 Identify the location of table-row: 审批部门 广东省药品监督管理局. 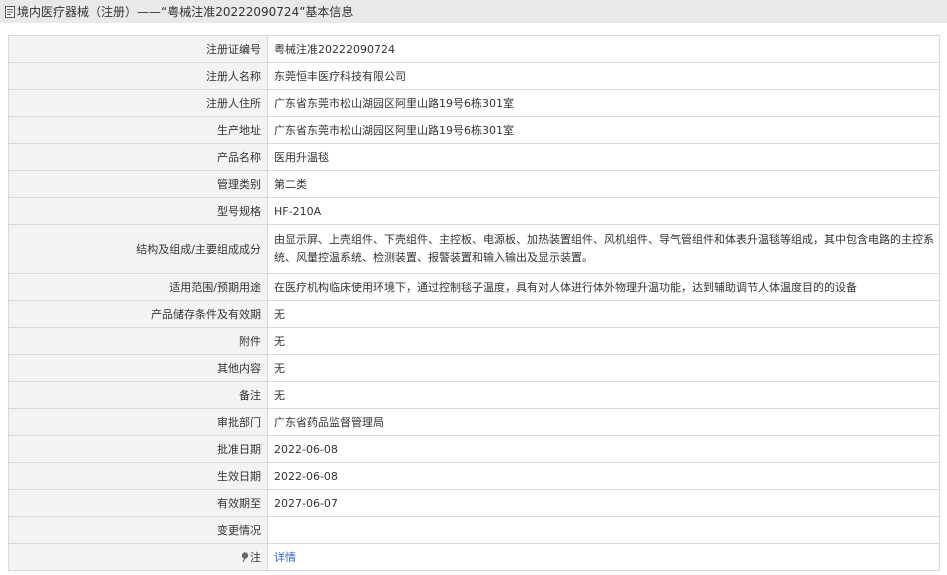
(474, 422).